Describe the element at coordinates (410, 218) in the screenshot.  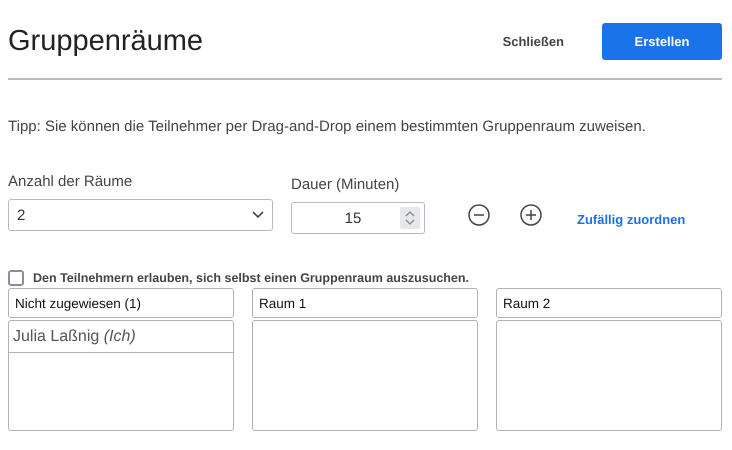
I see `spinner-icon` at that location.